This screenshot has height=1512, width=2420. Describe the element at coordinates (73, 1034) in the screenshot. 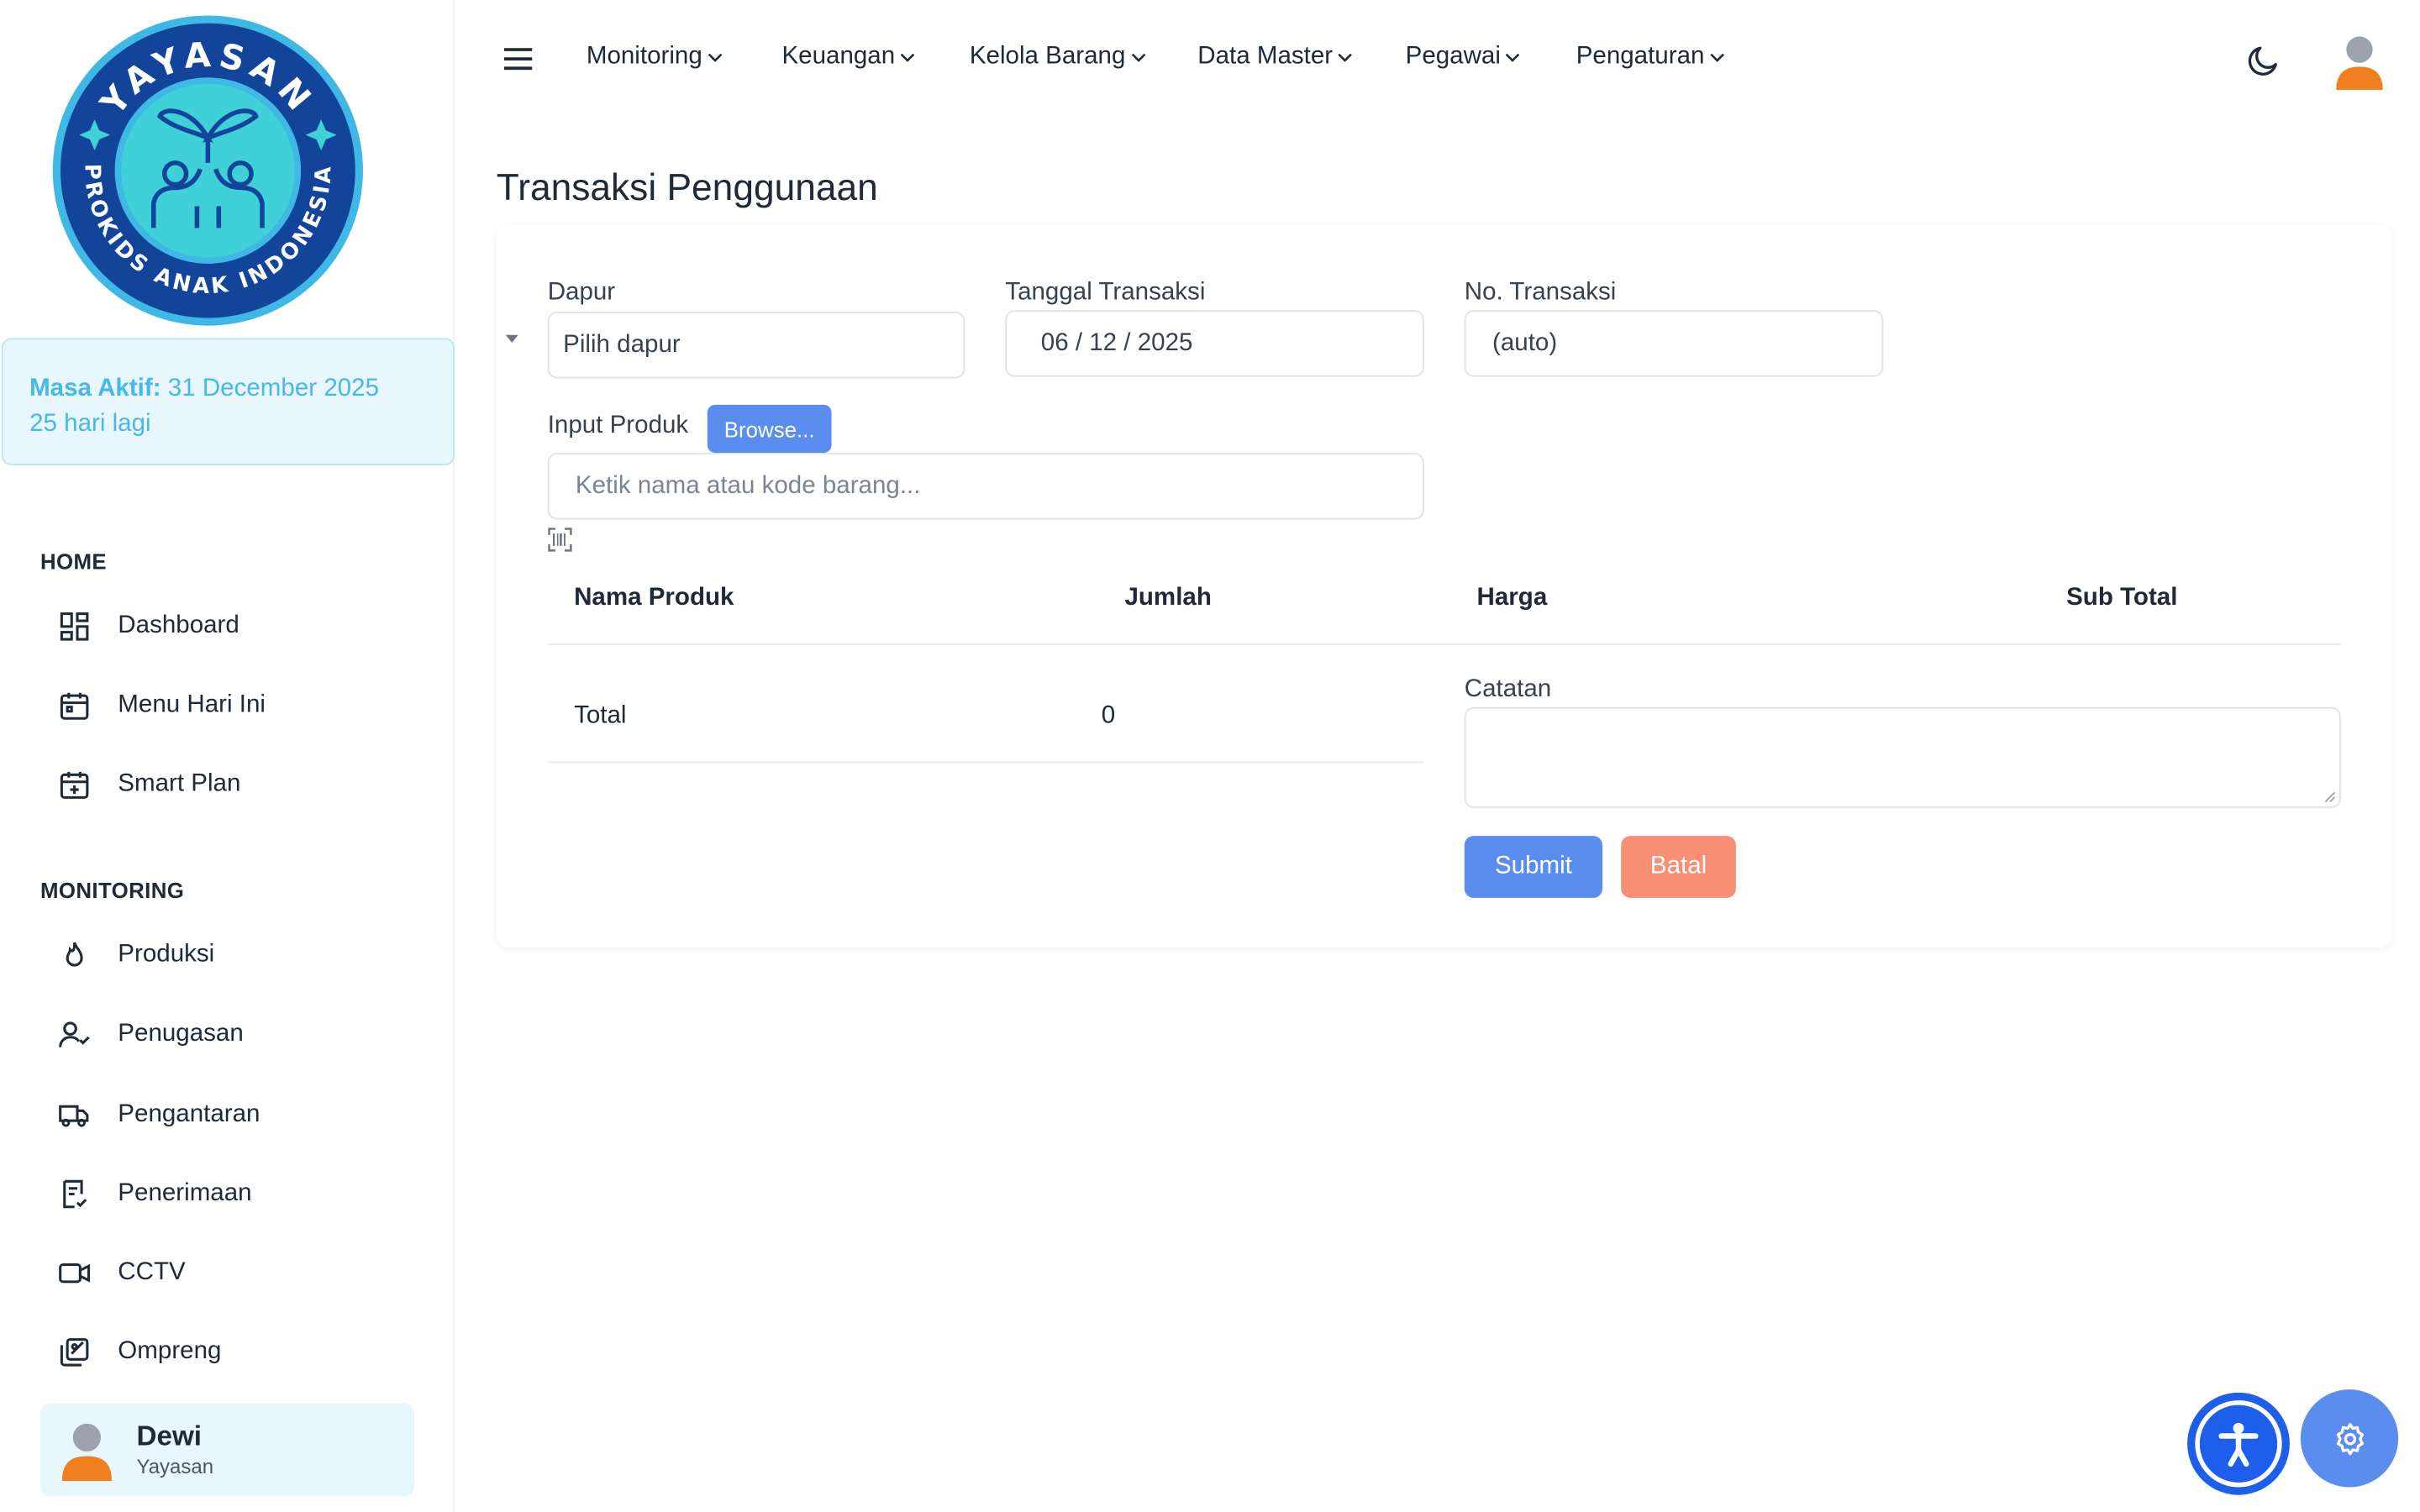

I see `user-check-icon` at that location.